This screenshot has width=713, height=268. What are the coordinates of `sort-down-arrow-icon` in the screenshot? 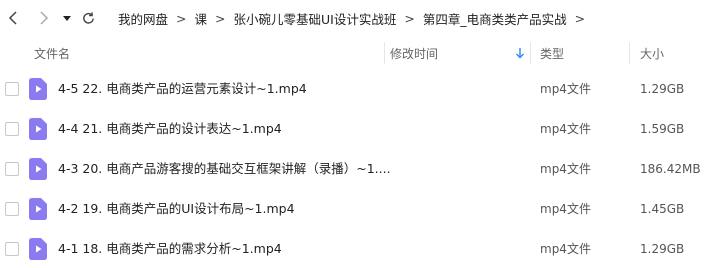 It's located at (520, 53).